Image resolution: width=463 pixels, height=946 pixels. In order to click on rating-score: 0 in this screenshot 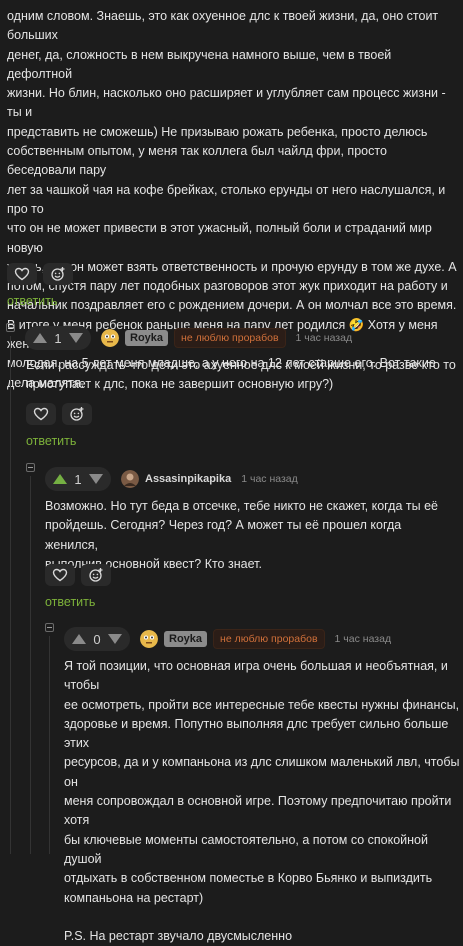, I will do `click(97, 639)`.